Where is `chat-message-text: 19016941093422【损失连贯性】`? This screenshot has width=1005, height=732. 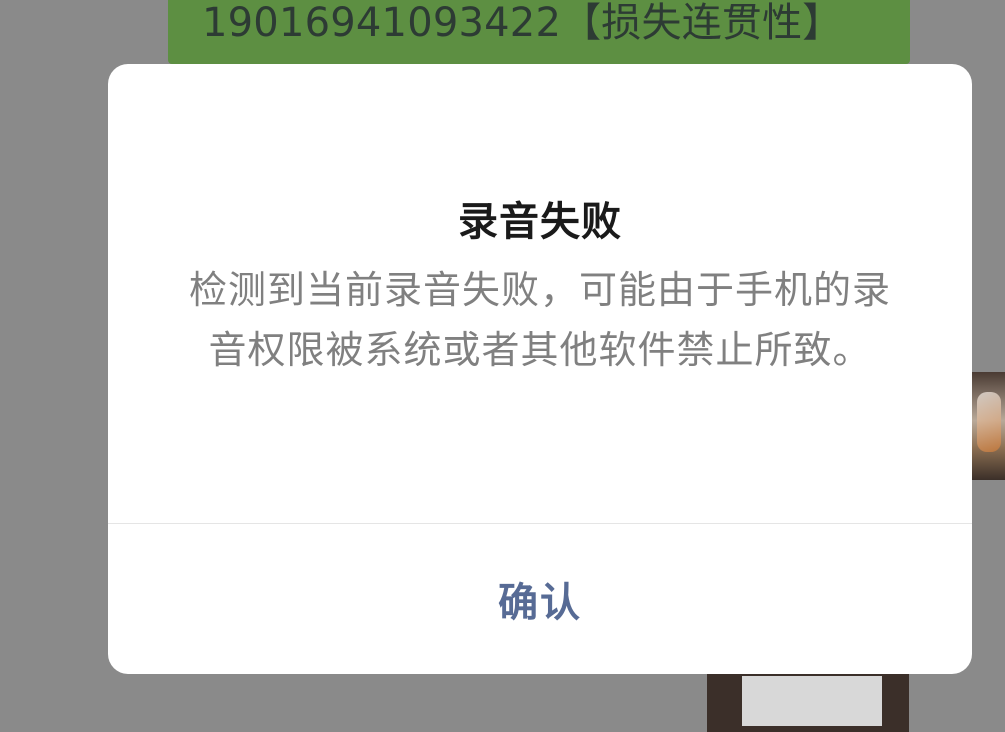 chat-message-text: 19016941093422【损失连贯性】 is located at coordinates (522, 23).